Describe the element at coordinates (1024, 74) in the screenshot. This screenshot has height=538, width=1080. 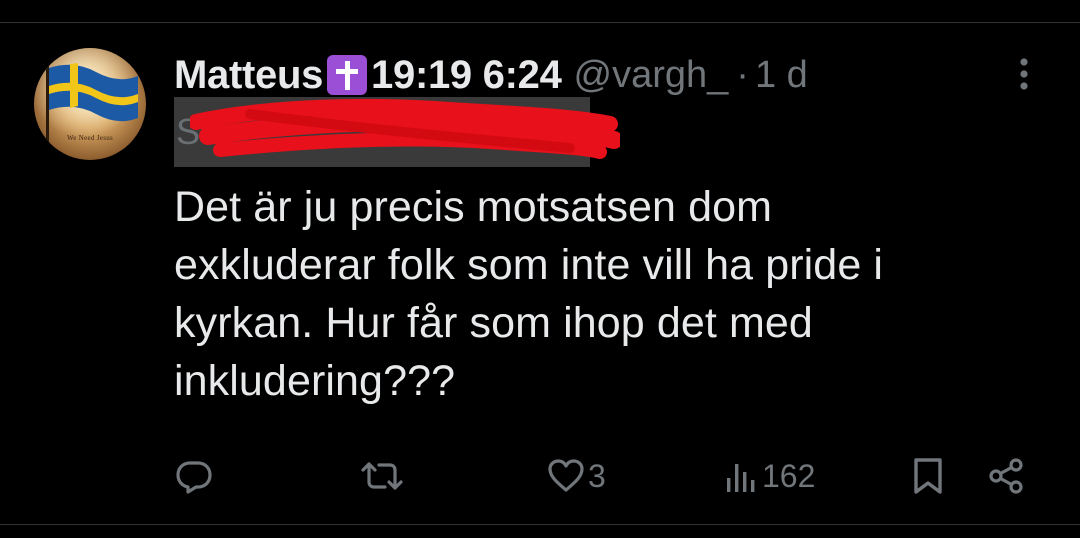
I see `more-options-icon` at that location.